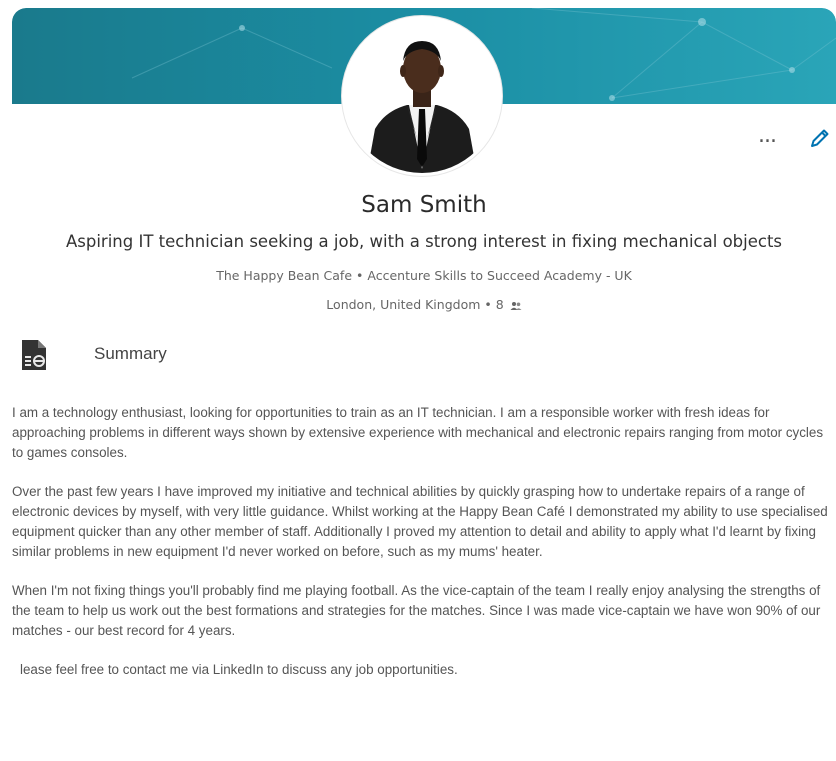 The image size is (836, 761). I want to click on summary-header: Summary, so click(170, 358).